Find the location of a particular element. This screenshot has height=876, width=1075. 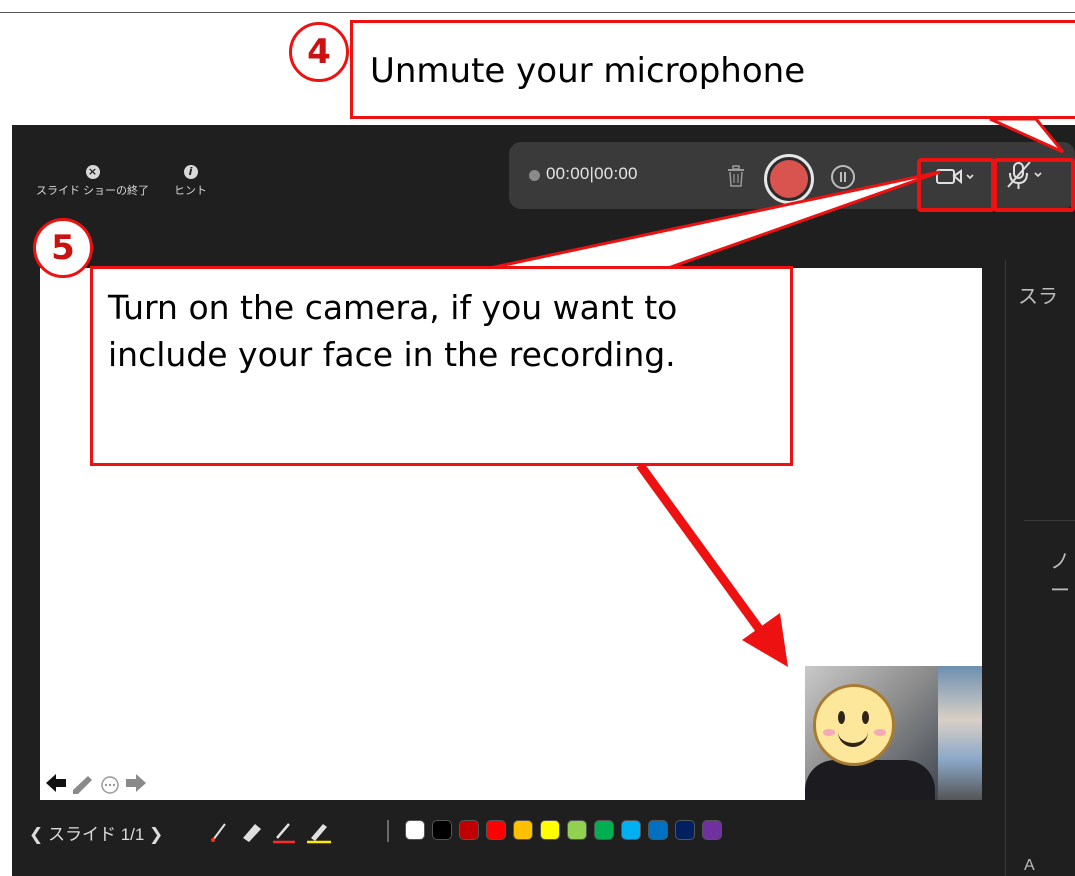

end-slideshow-label: スライド ショーの終了 is located at coordinates (93, 191).